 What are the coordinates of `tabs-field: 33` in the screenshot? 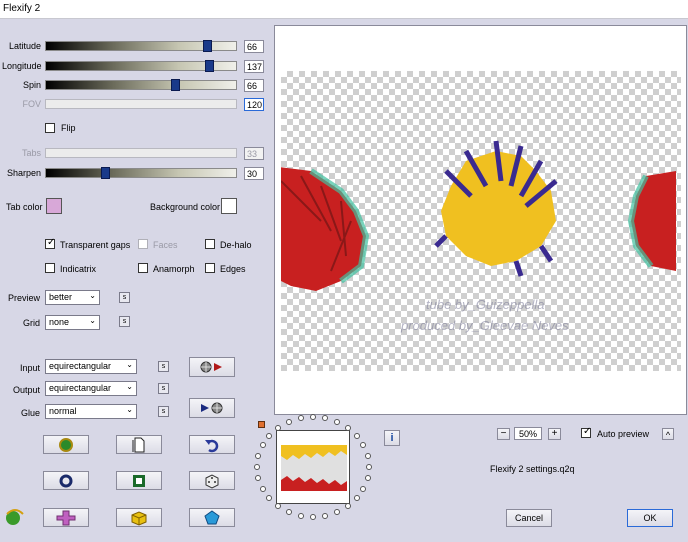 It's located at (254, 153).